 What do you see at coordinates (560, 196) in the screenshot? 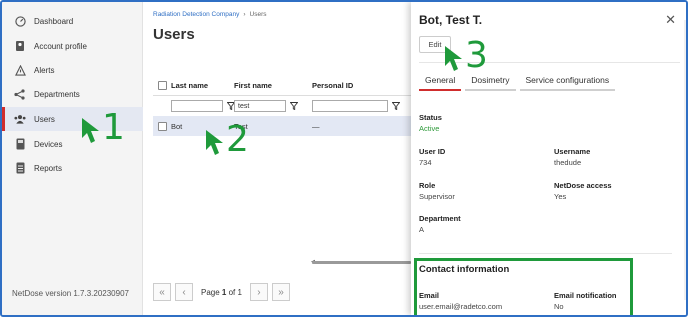
I see `netdose-access-value: Yes` at bounding box center [560, 196].